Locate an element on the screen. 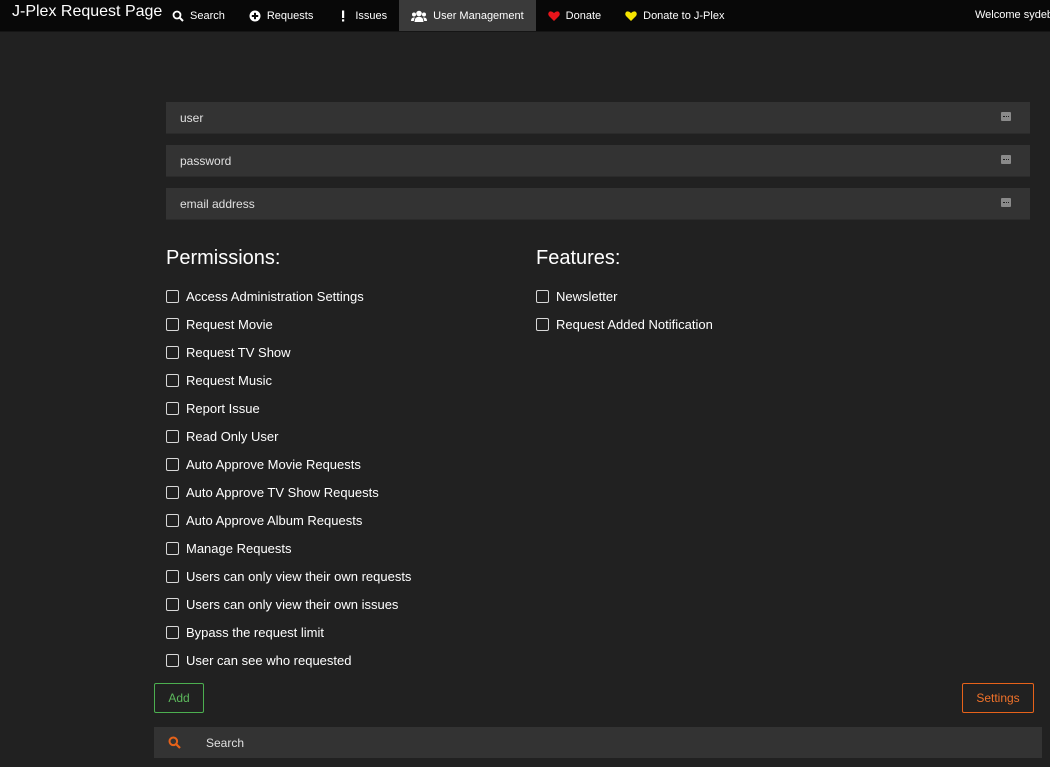  password-field is located at coordinates (598, 161).